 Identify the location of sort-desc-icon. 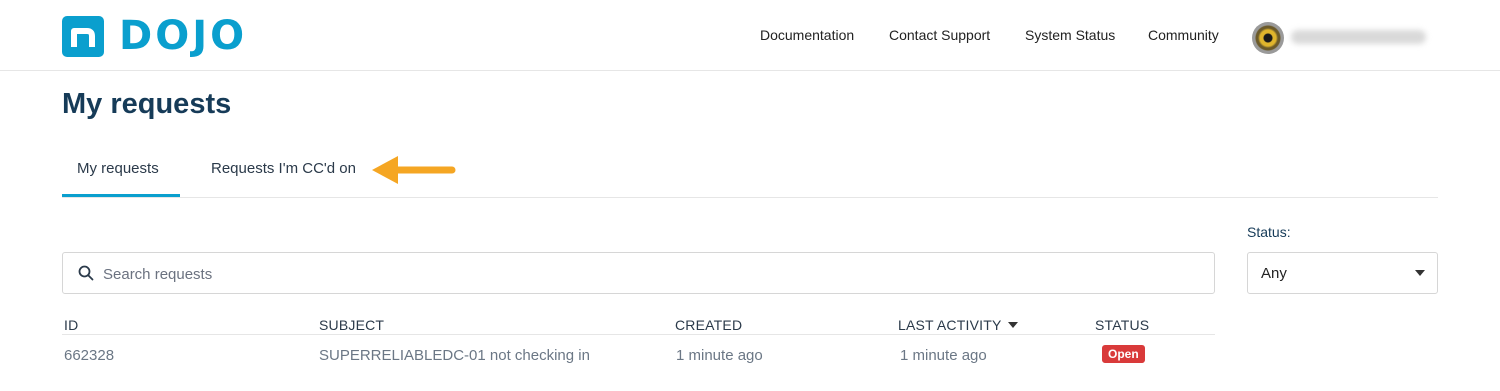
(1012, 325).